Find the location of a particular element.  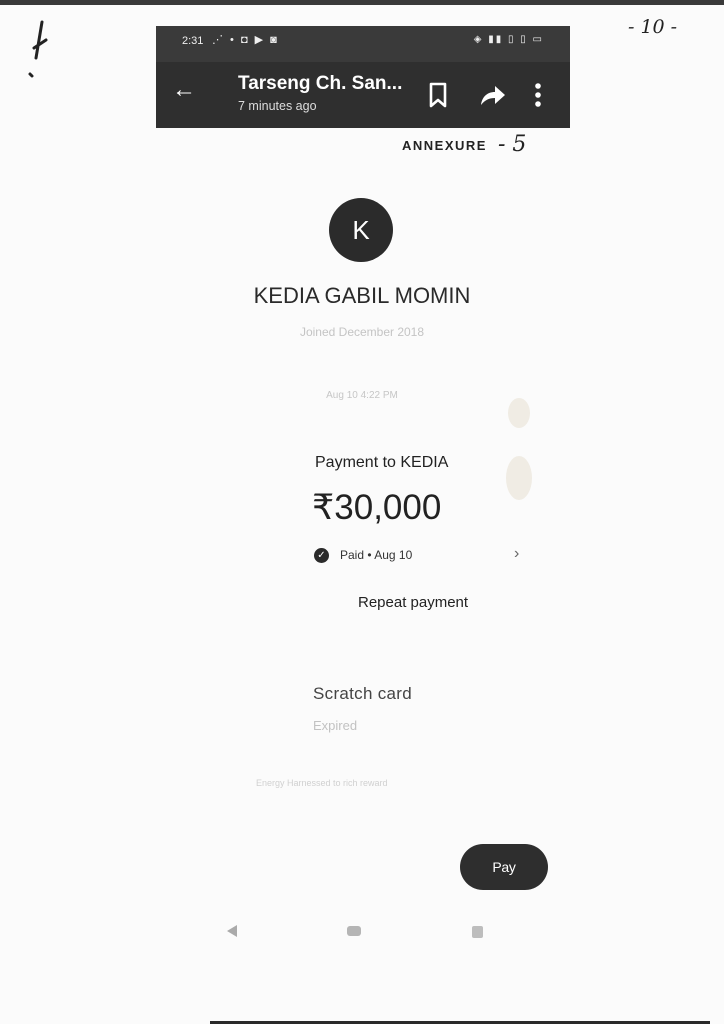

scratch-card-status: Expired is located at coordinates (335, 725).